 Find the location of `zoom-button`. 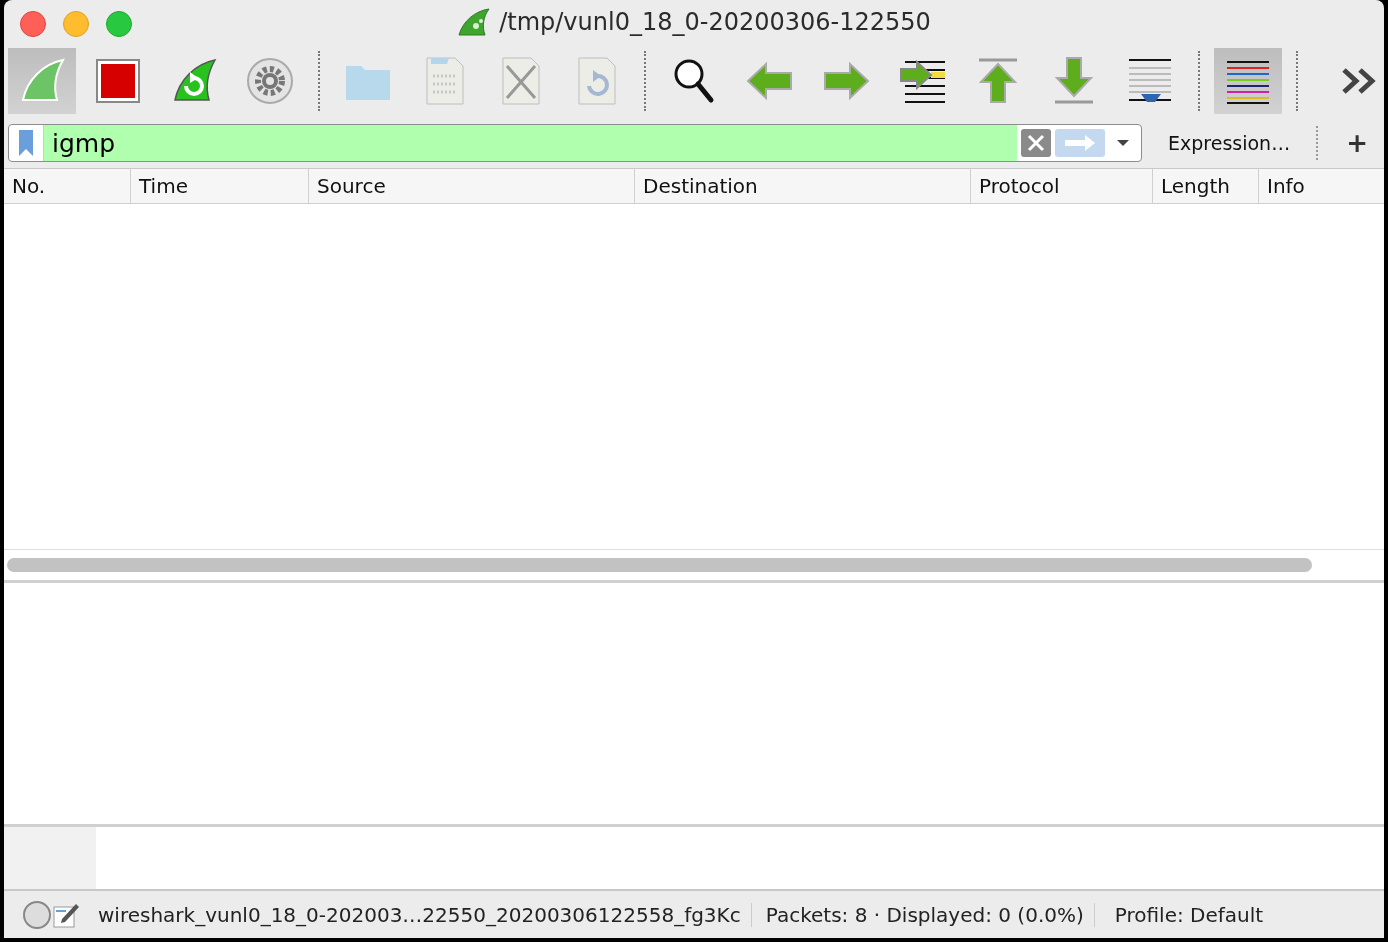

zoom-button is located at coordinates (119, 24).